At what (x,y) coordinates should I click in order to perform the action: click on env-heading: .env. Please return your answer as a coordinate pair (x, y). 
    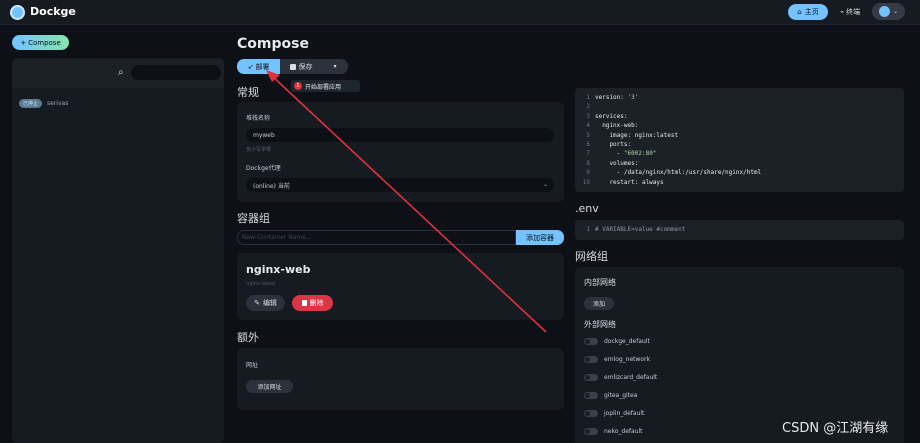
    Looking at the image, I should click on (587, 208).